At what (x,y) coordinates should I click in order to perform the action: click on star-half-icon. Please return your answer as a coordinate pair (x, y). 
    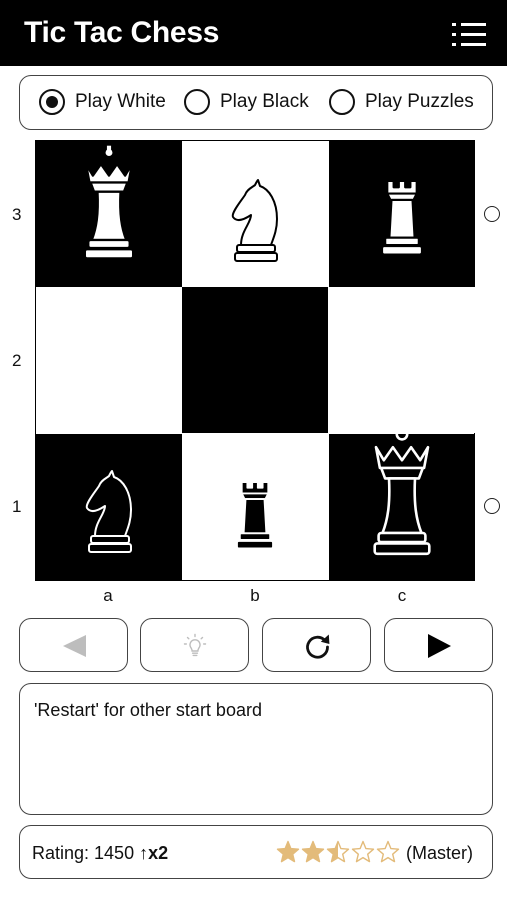
    Looking at the image, I should click on (338, 851).